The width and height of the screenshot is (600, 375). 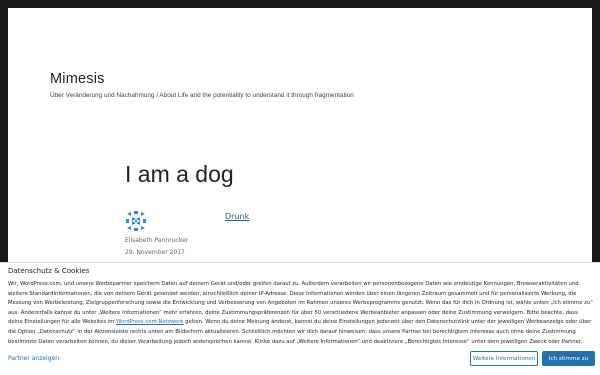 What do you see at coordinates (155, 252) in the screenshot?
I see `post-date: 29. November 2017` at bounding box center [155, 252].